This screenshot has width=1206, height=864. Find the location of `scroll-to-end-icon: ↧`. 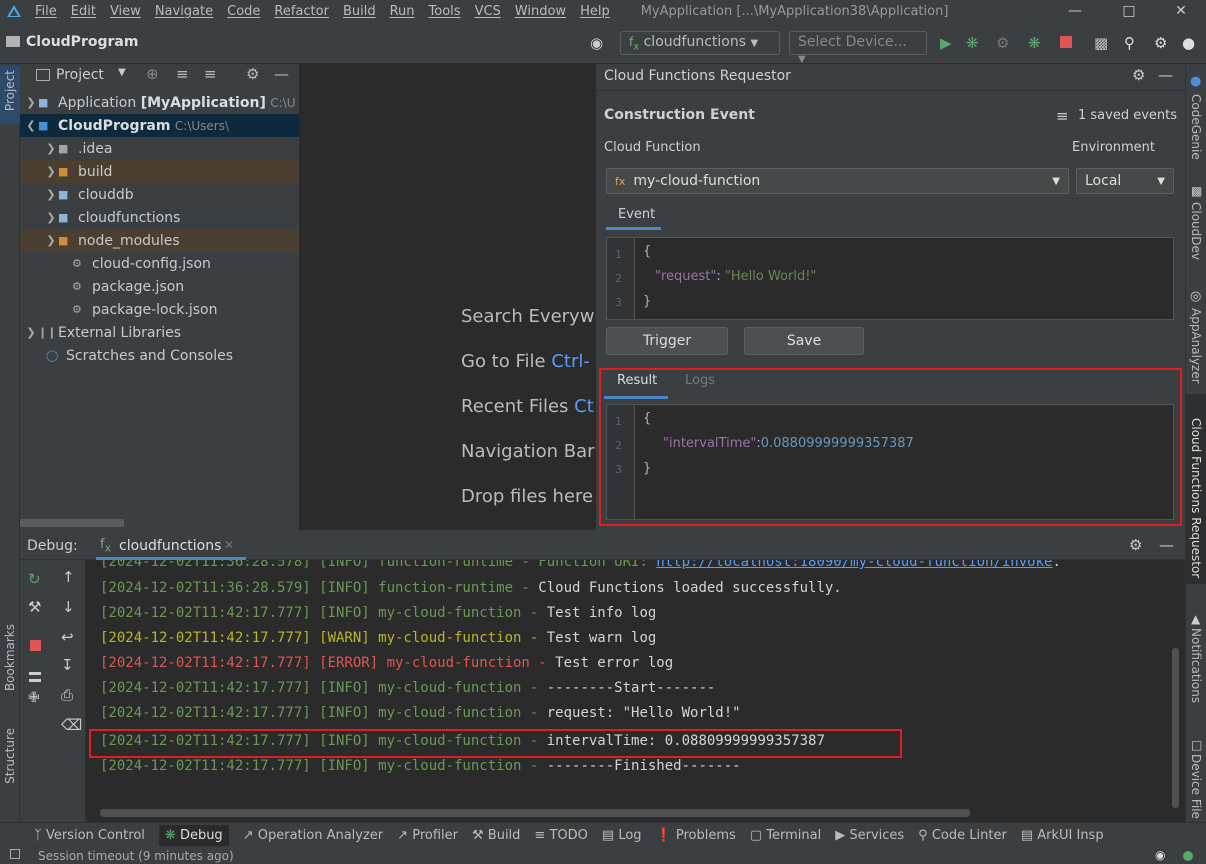

scroll-to-end-icon: ↧ is located at coordinates (67, 665).